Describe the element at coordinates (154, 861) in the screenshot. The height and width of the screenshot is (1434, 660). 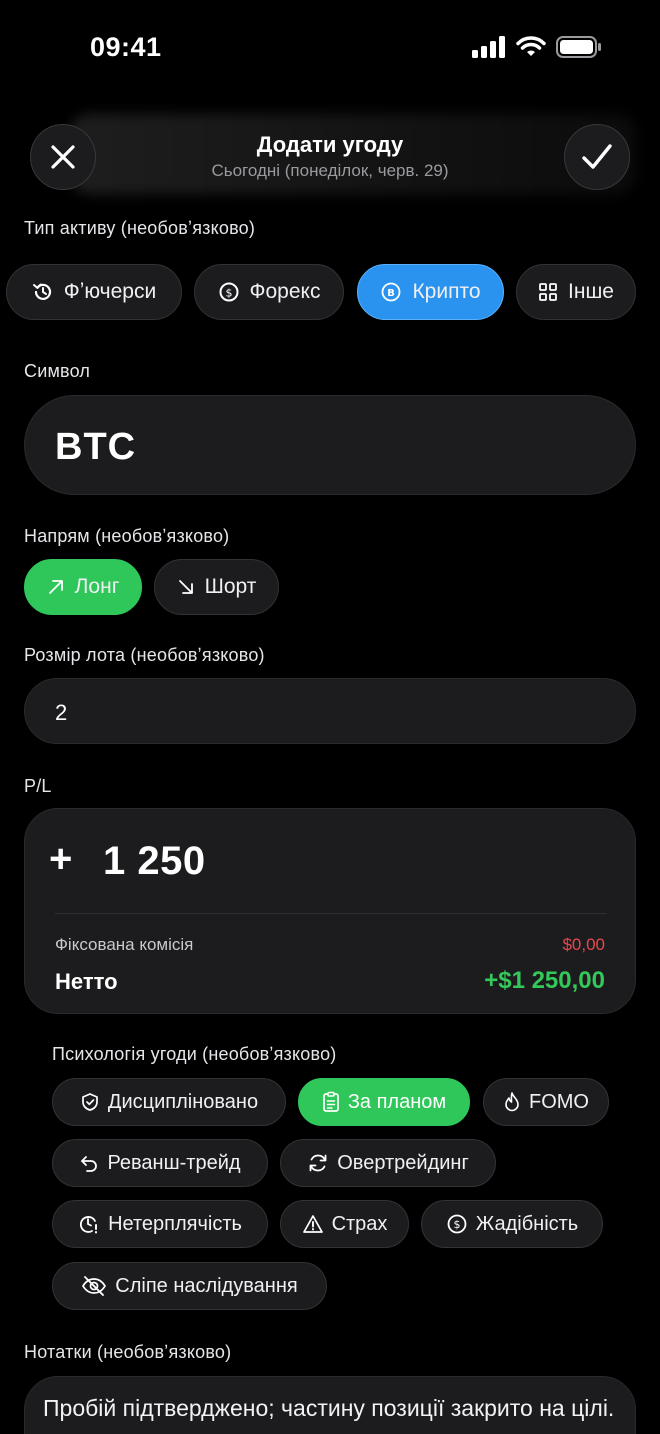
I see `pl-amount-input: 1 250` at that location.